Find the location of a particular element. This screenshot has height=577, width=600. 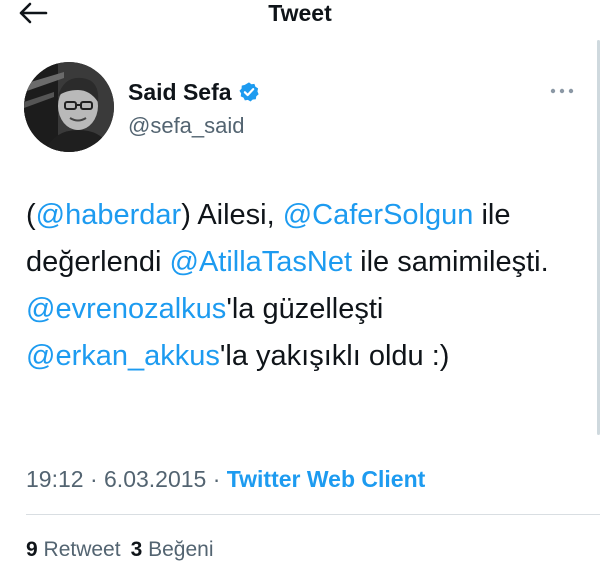

tweet-text-segment: 'la güzelleşti is located at coordinates (305, 309).